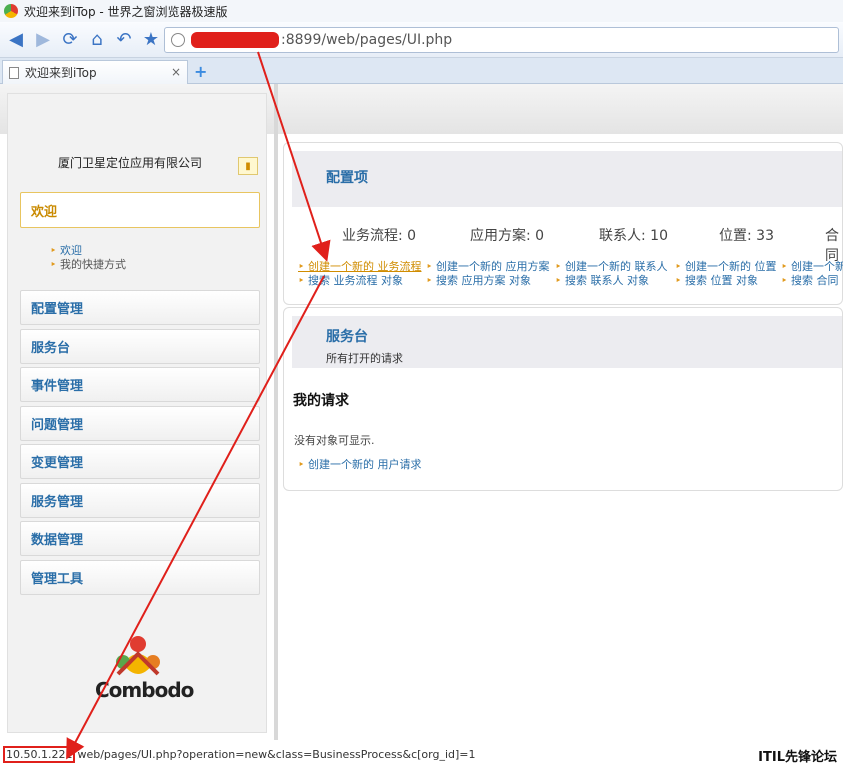  What do you see at coordinates (178, 40) in the screenshot?
I see `page-info-icon` at bounding box center [178, 40].